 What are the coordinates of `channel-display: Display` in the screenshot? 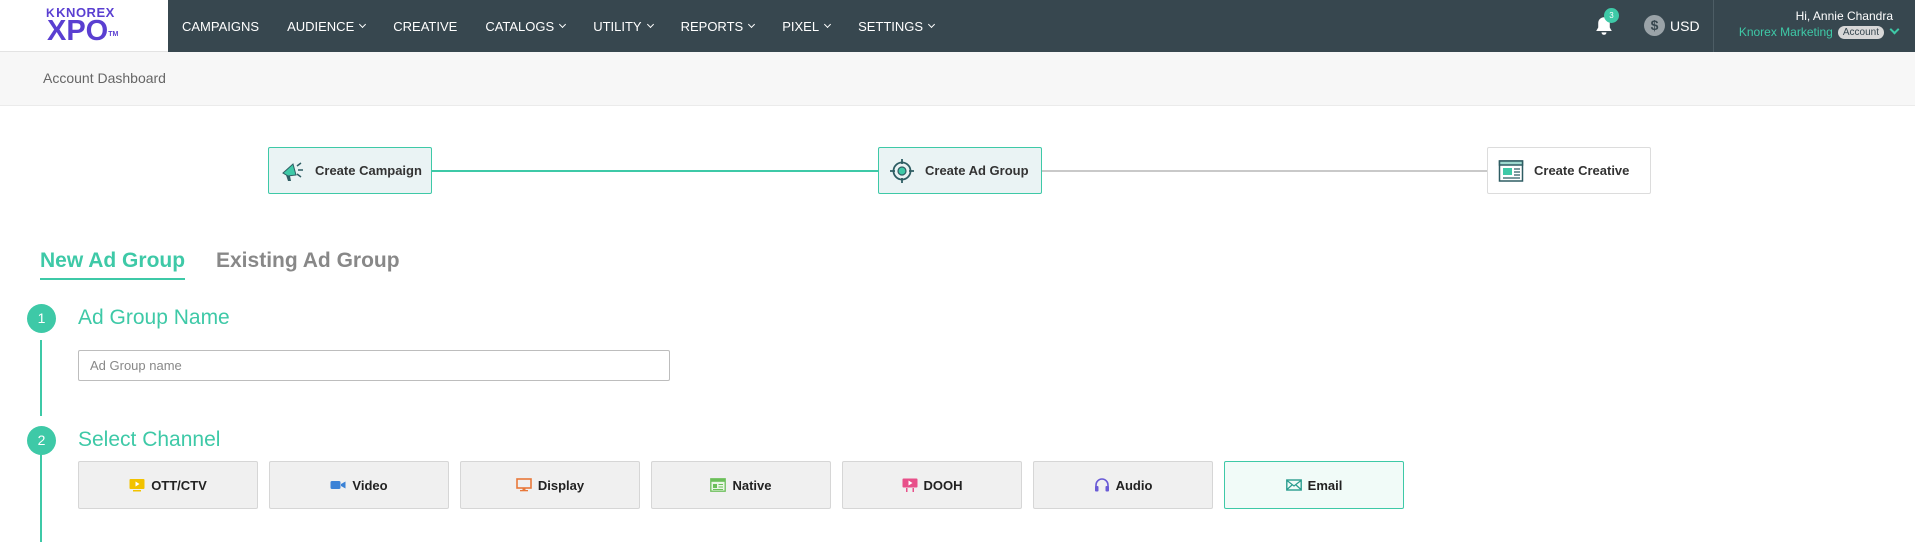 It's located at (550, 485).